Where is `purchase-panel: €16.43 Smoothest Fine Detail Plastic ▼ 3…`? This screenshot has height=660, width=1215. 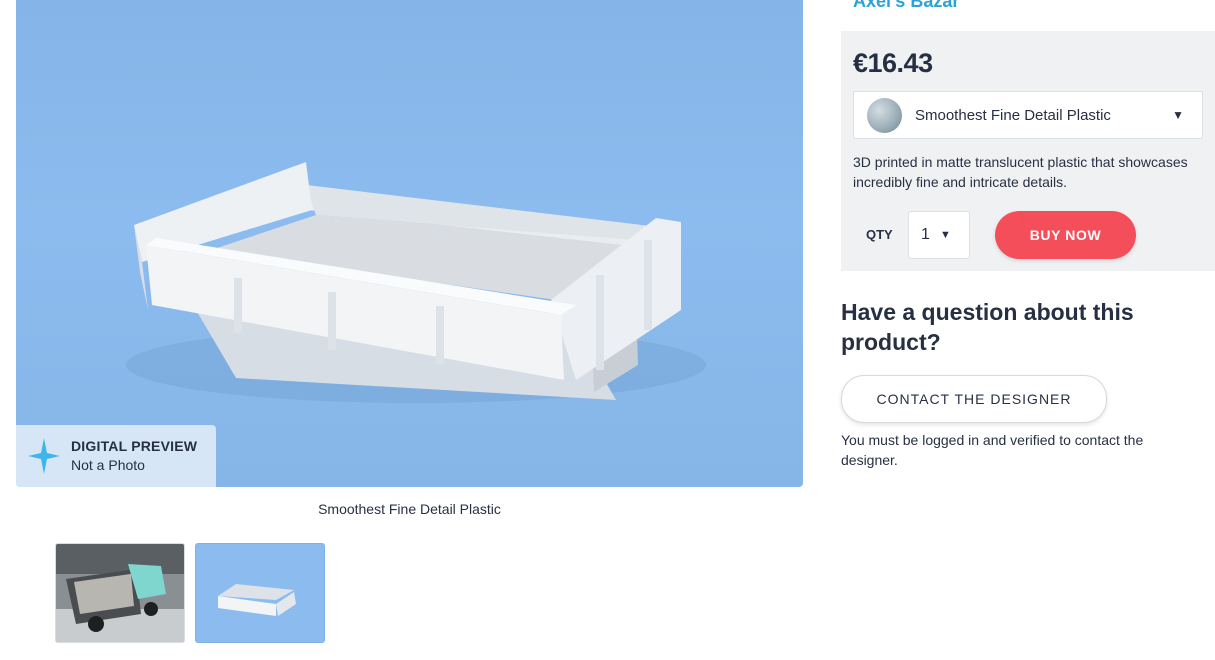 purchase-panel: €16.43 Smoothest Fine Detail Plastic ▼ 3… is located at coordinates (1028, 151).